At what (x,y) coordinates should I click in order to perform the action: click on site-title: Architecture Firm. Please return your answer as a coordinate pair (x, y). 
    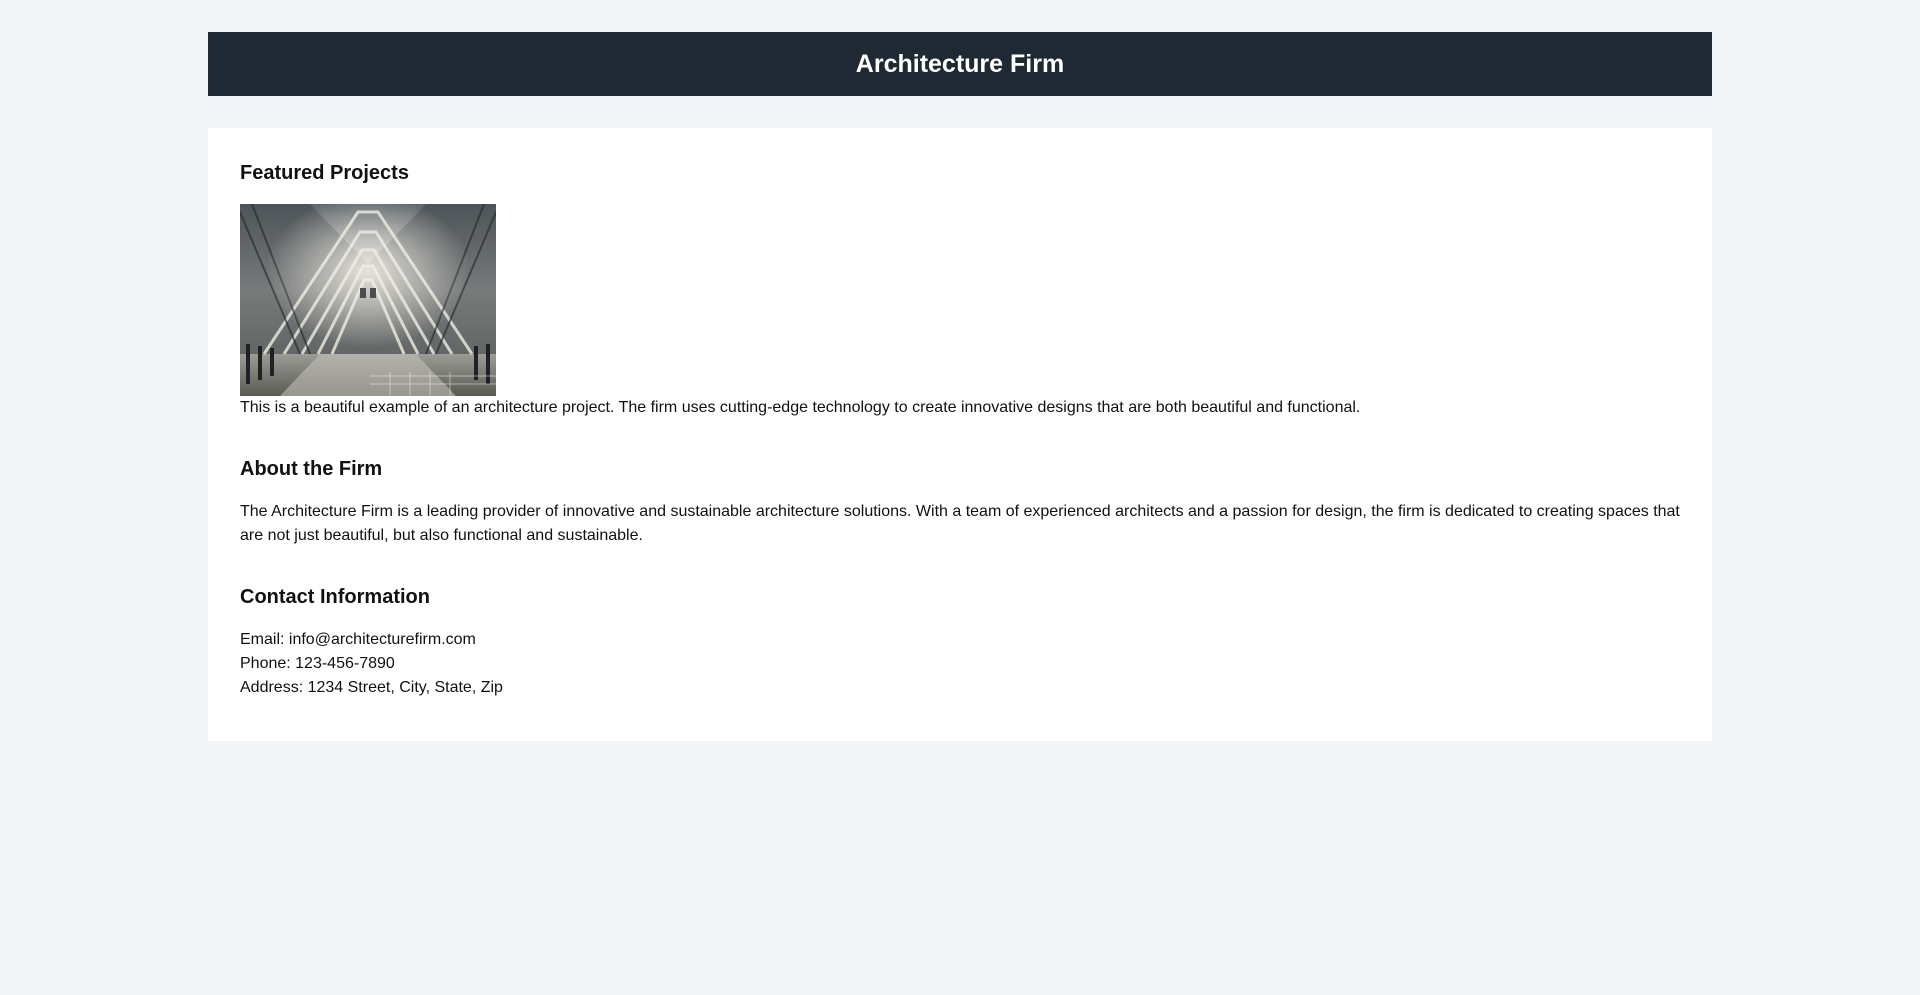
    Looking at the image, I should click on (960, 63).